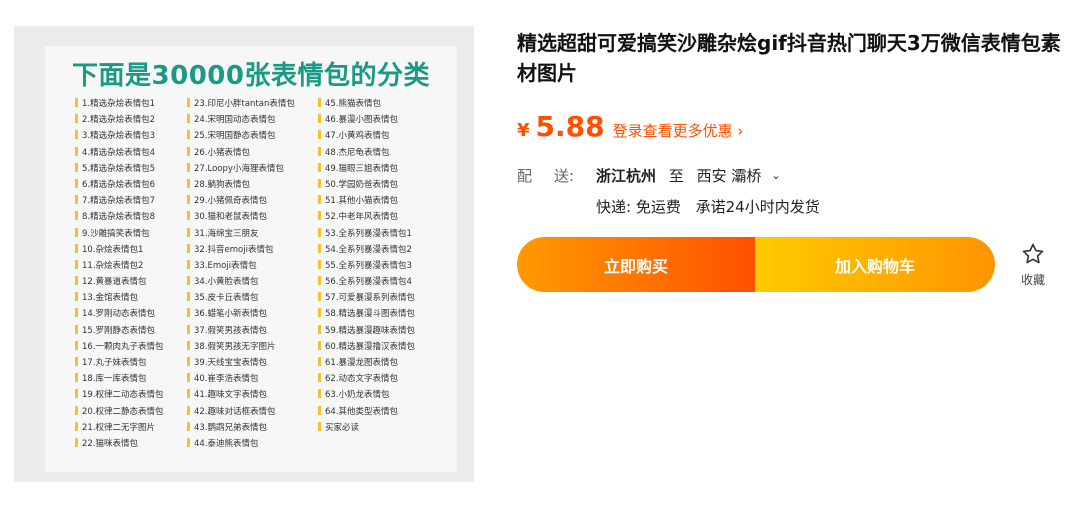  What do you see at coordinates (366, 347) in the screenshot?
I see `category-item: 60.精选暴漫撸汉表情包` at bounding box center [366, 347].